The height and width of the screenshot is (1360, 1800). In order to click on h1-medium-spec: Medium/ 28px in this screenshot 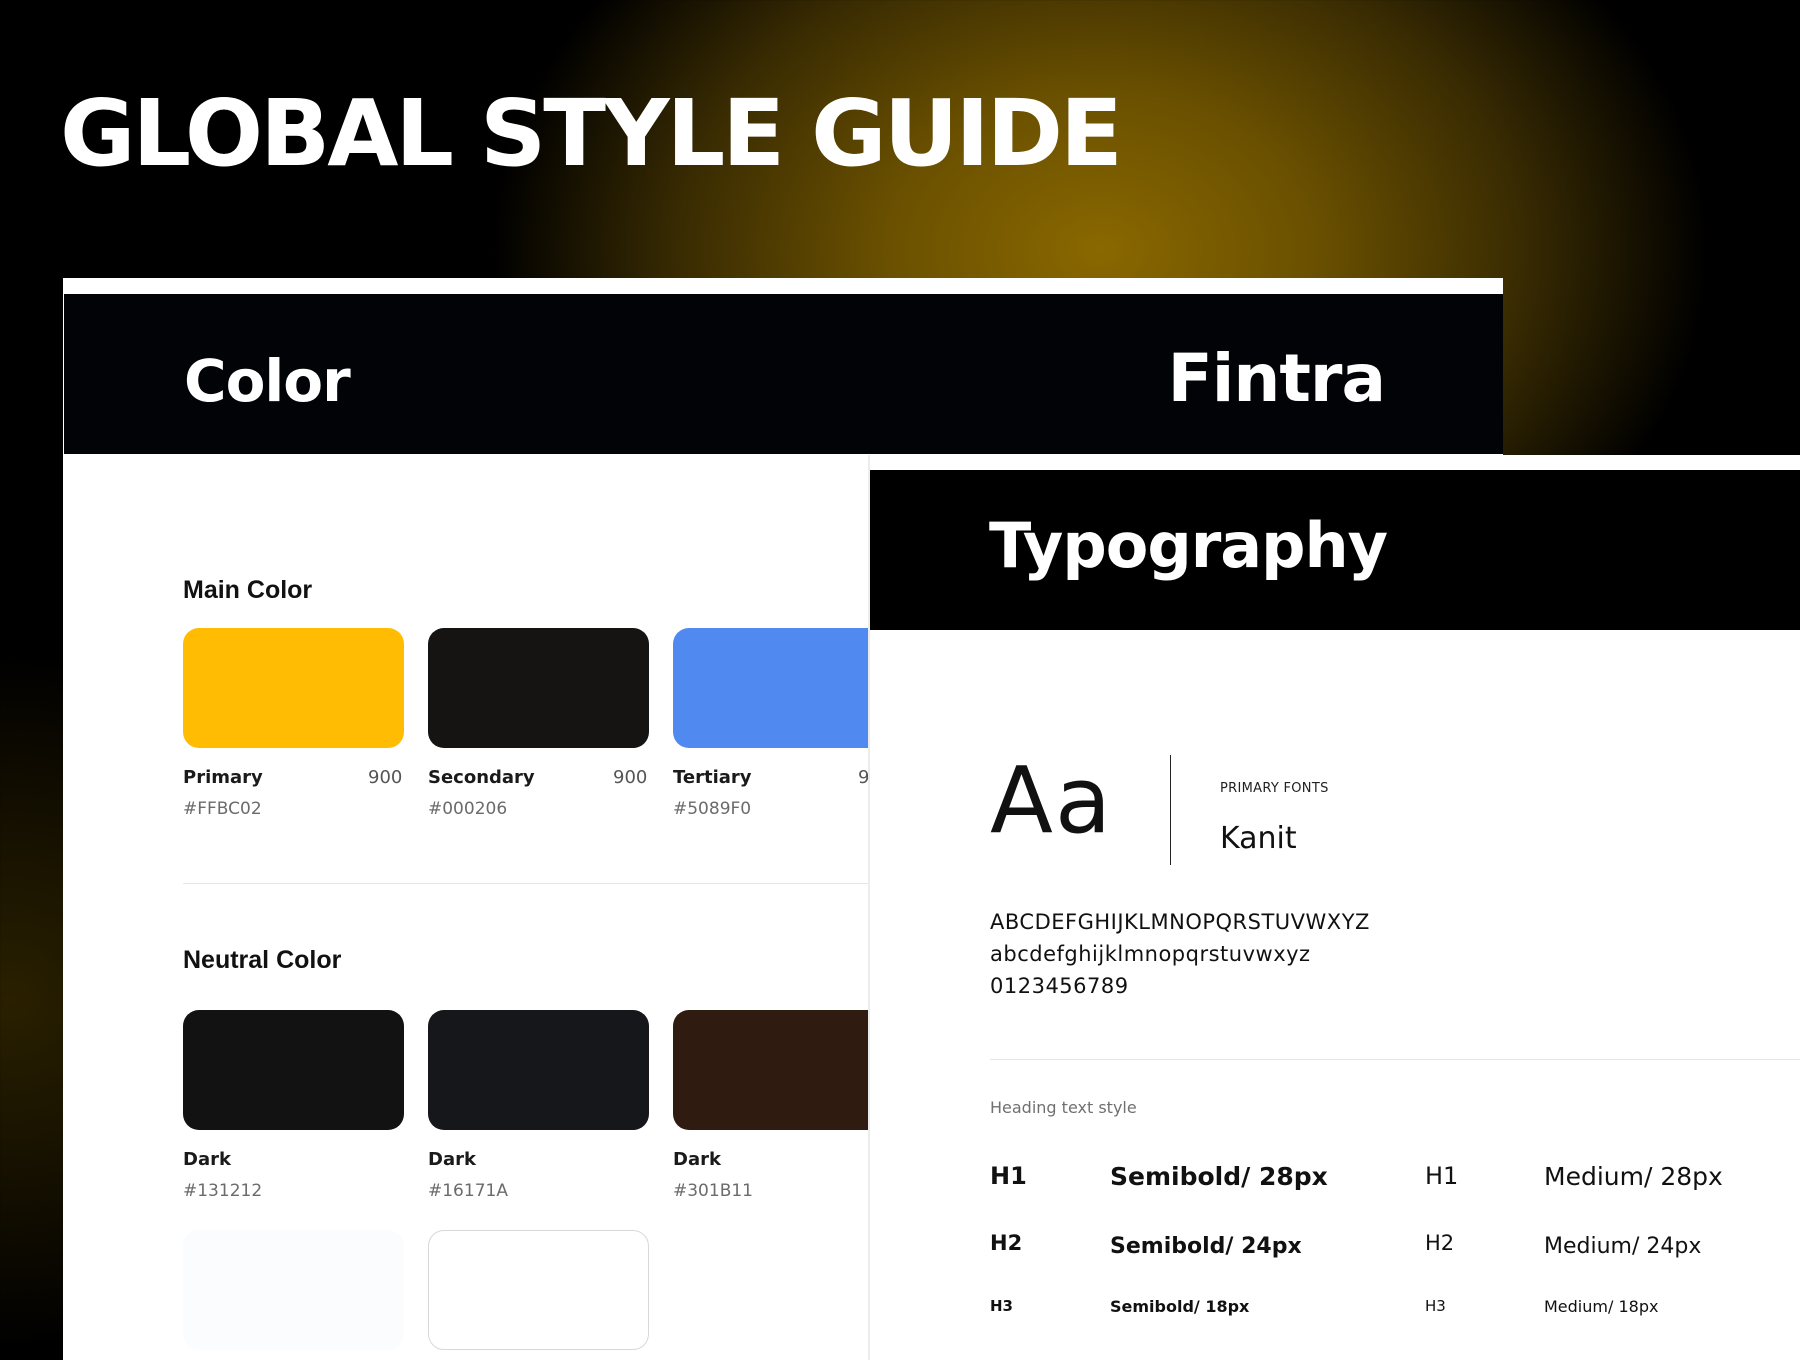, I will do `click(1633, 1176)`.